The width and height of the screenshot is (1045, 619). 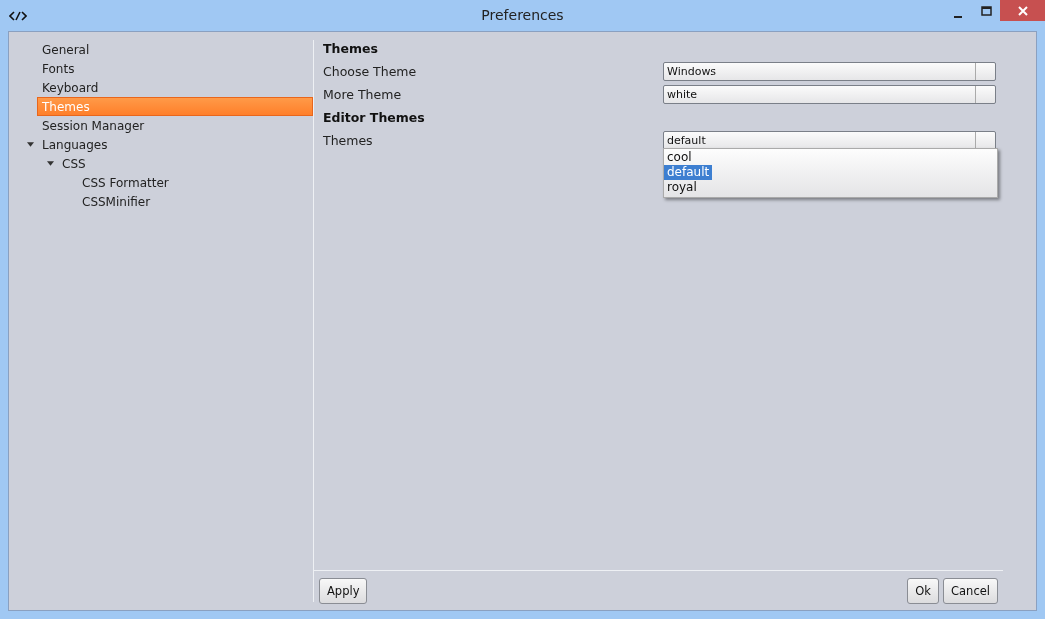 What do you see at coordinates (348, 140) in the screenshot?
I see `field-label: Themes` at bounding box center [348, 140].